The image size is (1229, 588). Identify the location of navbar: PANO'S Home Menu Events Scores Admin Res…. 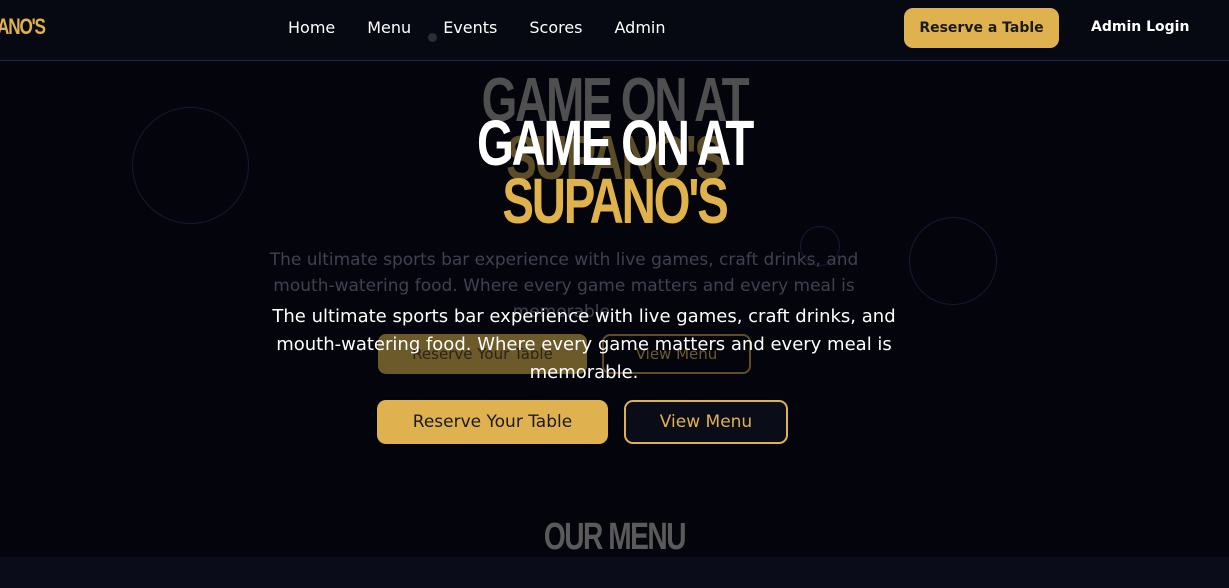
(614, 30).